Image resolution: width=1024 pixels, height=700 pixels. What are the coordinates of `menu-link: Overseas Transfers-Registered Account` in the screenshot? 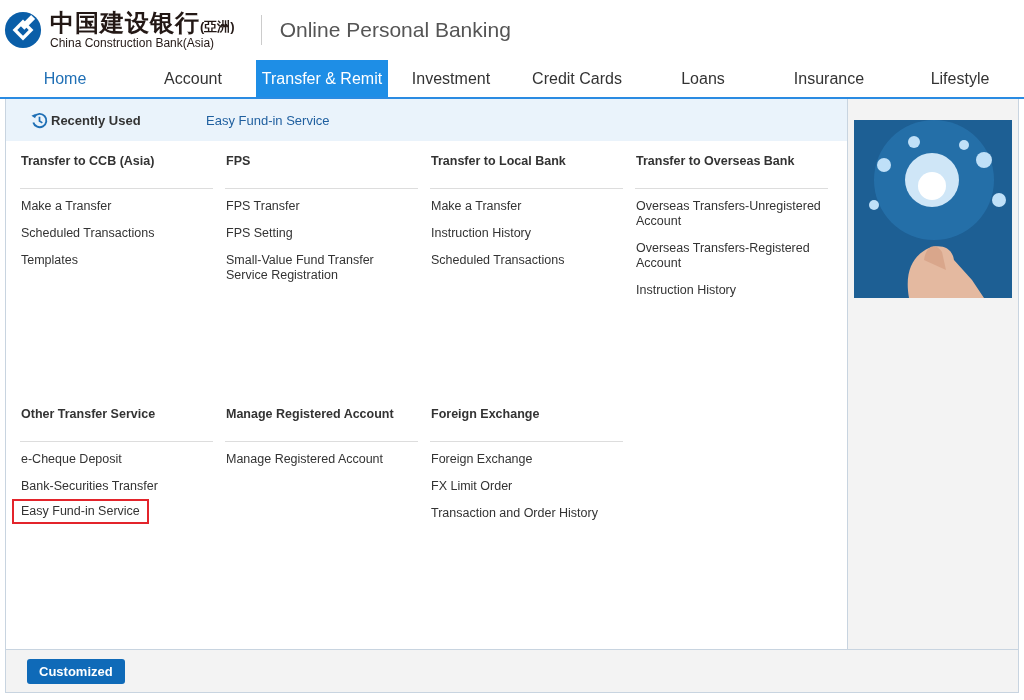 It's located at (730, 256).